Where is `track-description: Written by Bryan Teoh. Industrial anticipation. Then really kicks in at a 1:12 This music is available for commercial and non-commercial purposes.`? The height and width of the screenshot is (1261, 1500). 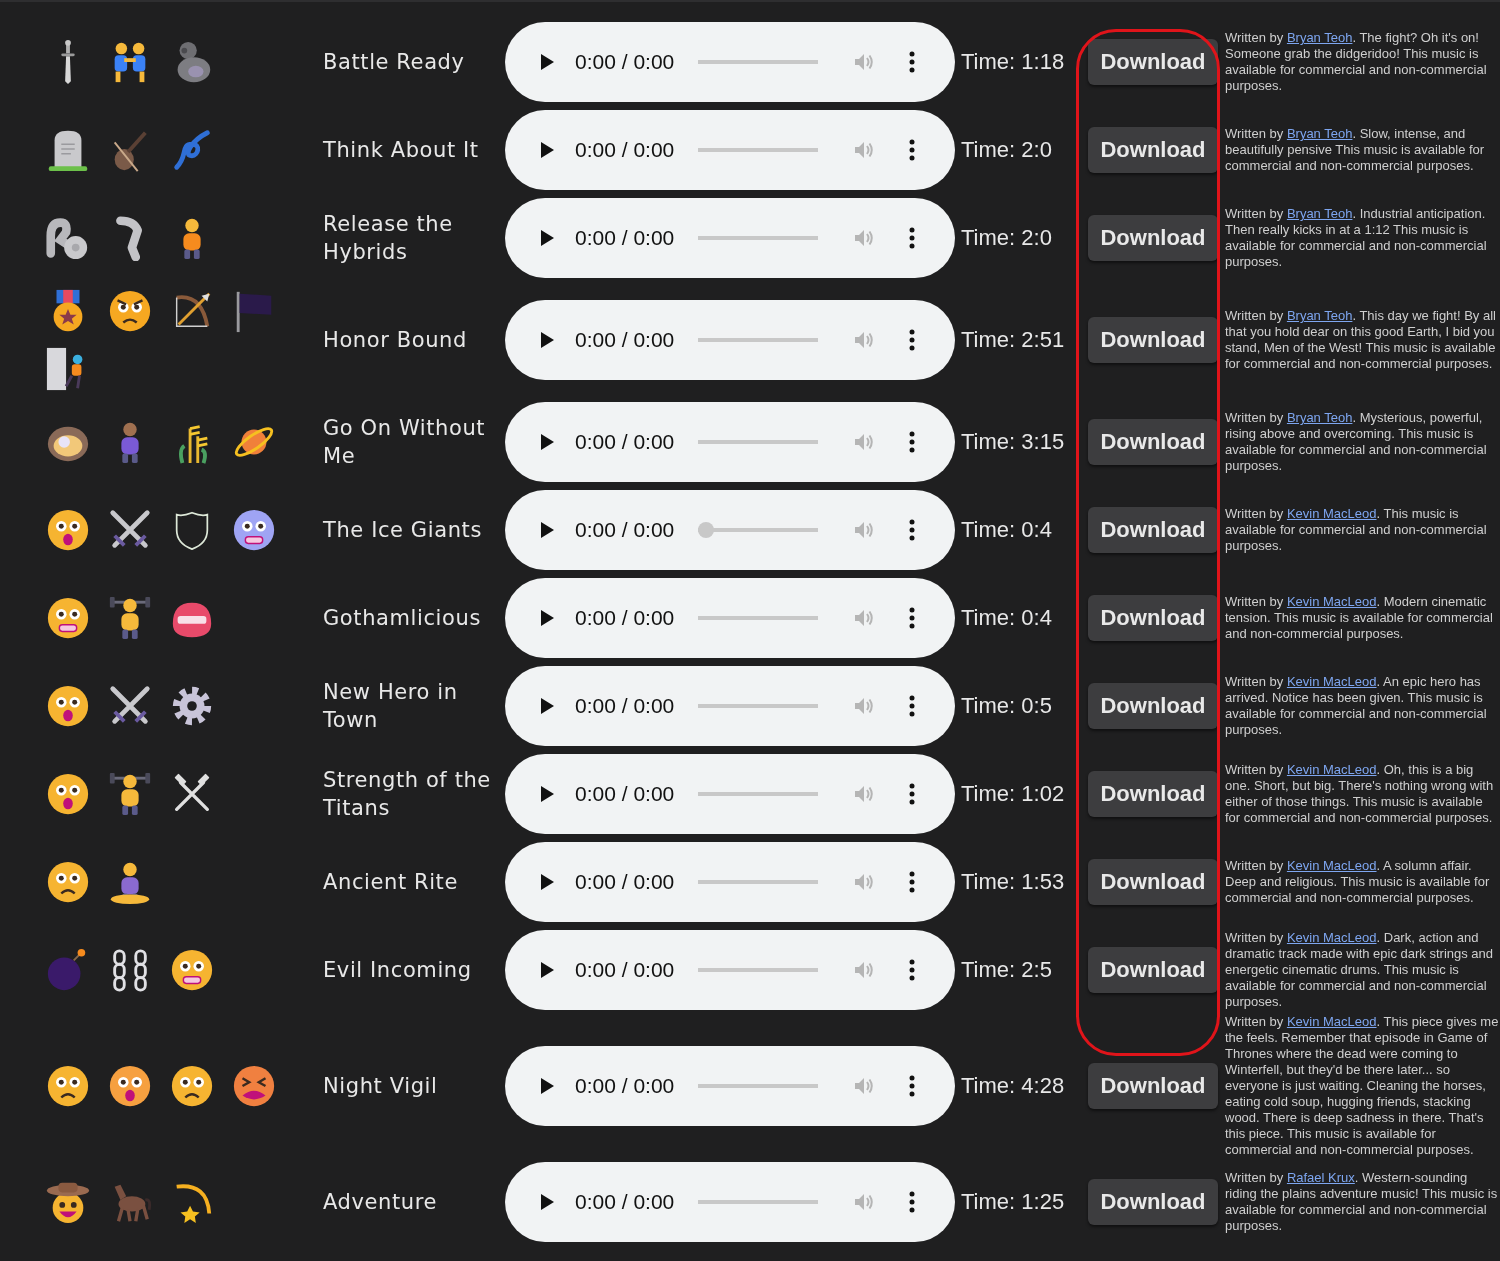 track-description: Written by Bryan Teoh. Industrial anticipation. Then really kicks in at a 1:12 This music is available for commercial and non-commercial purposes. is located at coordinates (1356, 238).